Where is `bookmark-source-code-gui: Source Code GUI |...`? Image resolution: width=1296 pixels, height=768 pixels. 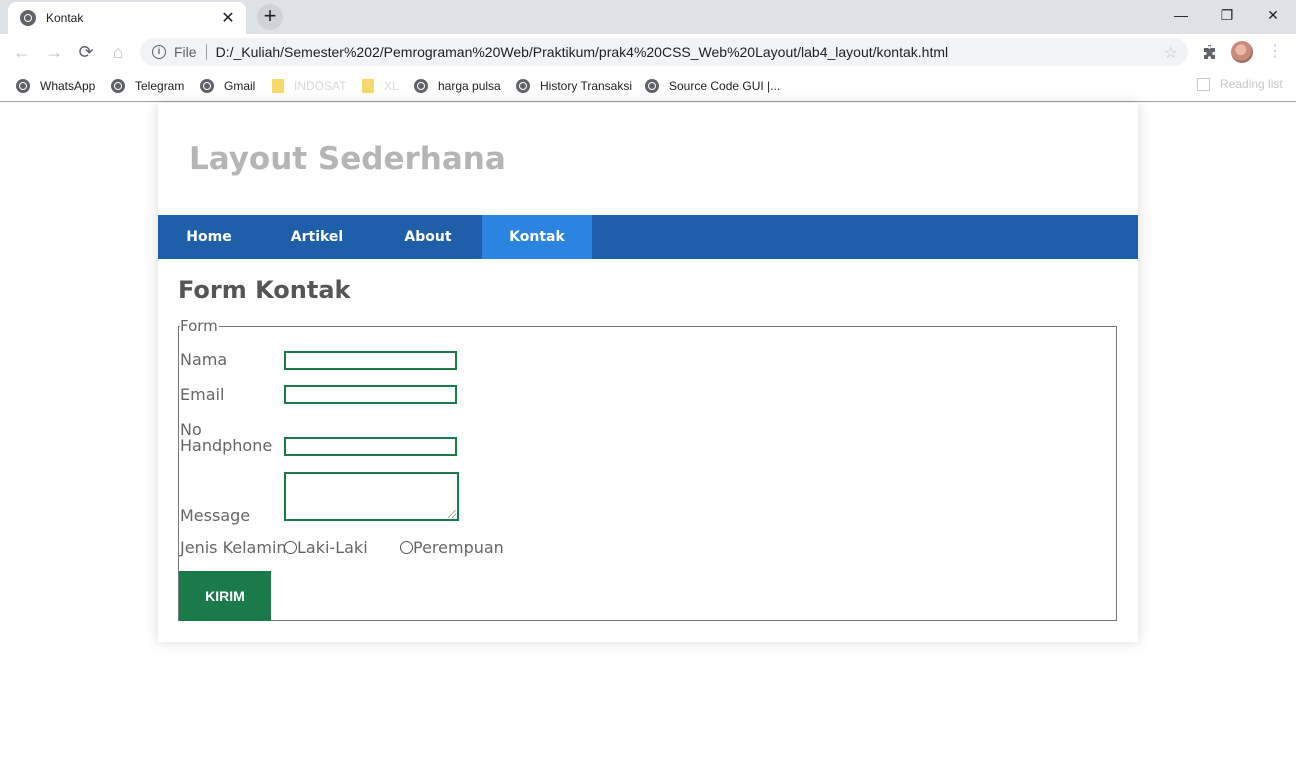
bookmark-source-code-gui: Source Code GUI |... is located at coordinates (712, 86).